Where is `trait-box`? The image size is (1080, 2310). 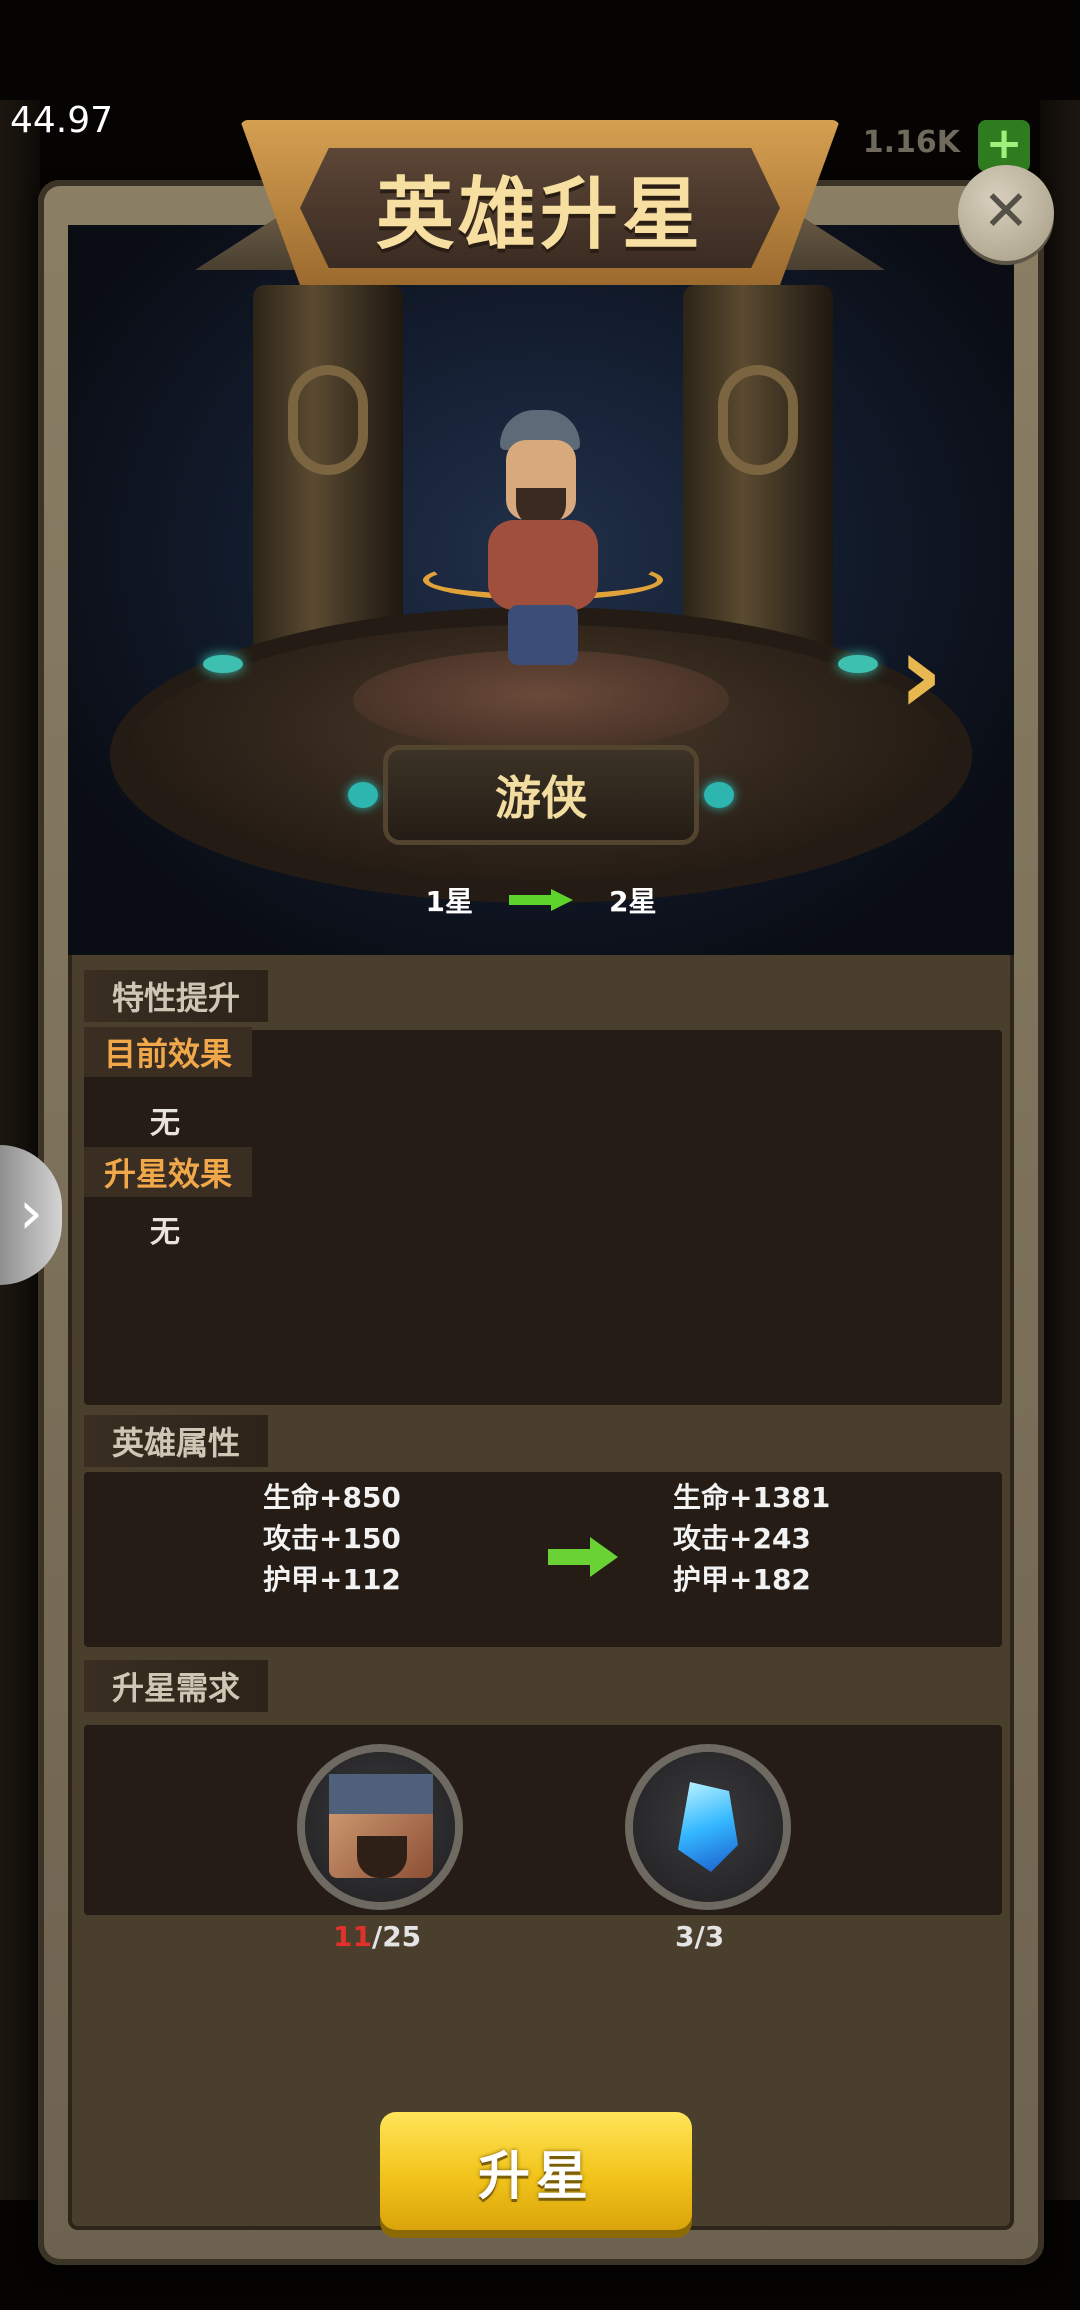
trait-box is located at coordinates (543, 1217).